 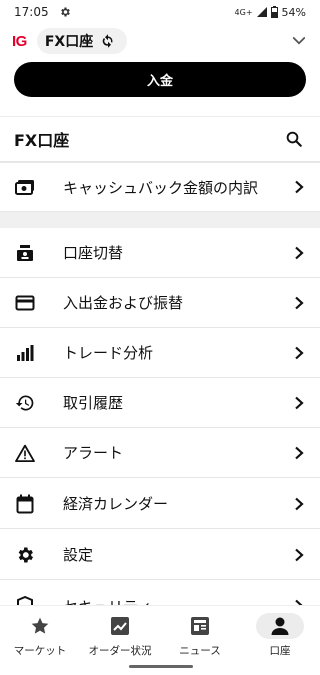 I want to click on section-gap, so click(x=160, y=220).